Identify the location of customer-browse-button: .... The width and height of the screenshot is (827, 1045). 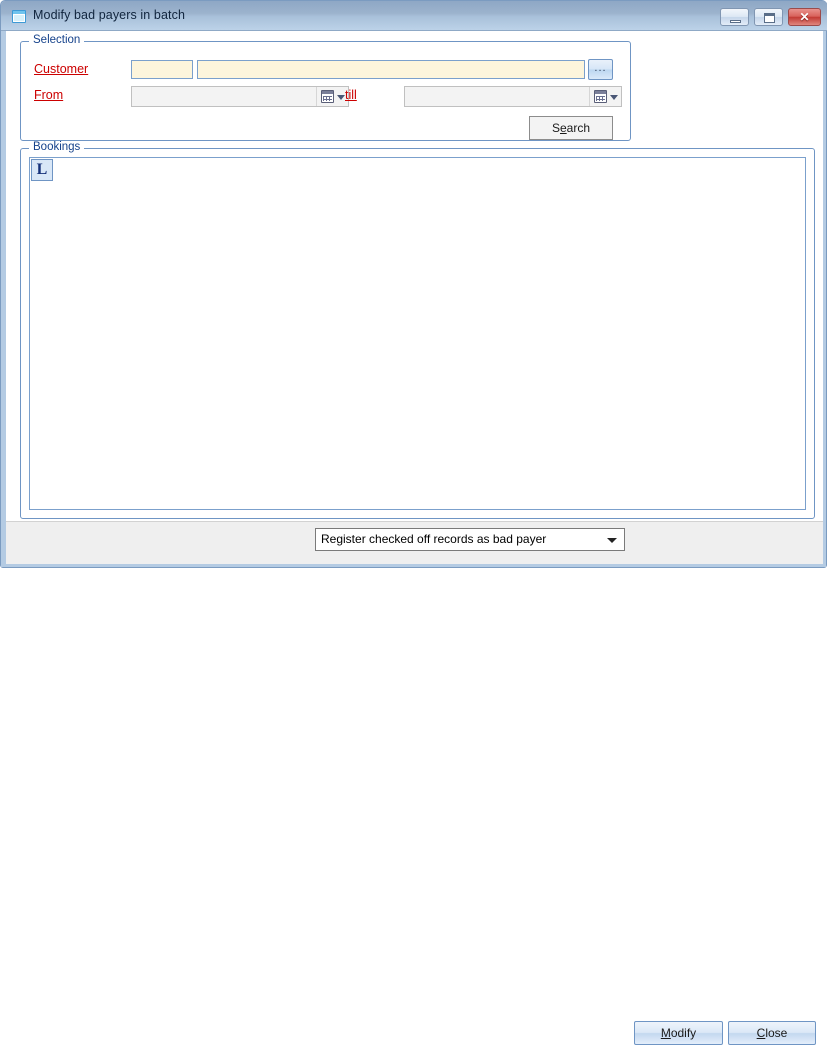
(600, 69).